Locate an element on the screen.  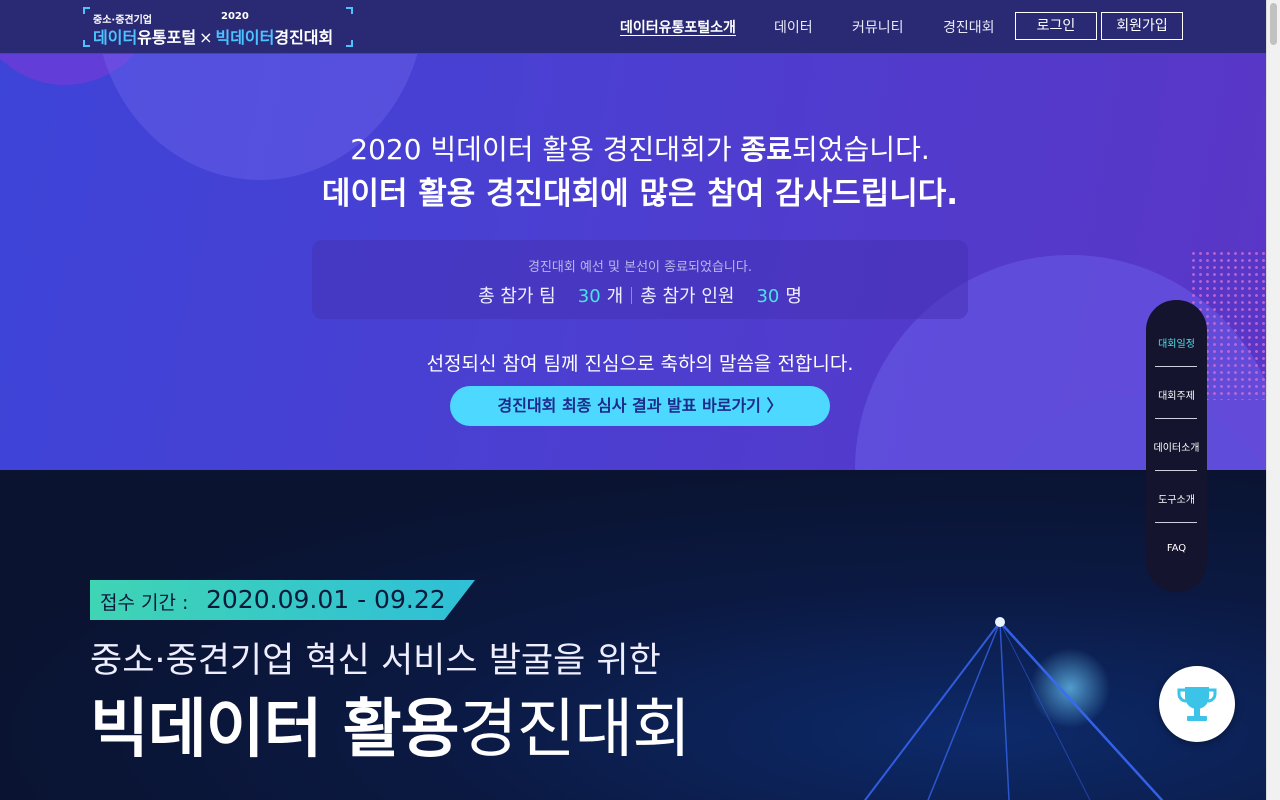
login-button: 로그인 is located at coordinates (1056, 26).